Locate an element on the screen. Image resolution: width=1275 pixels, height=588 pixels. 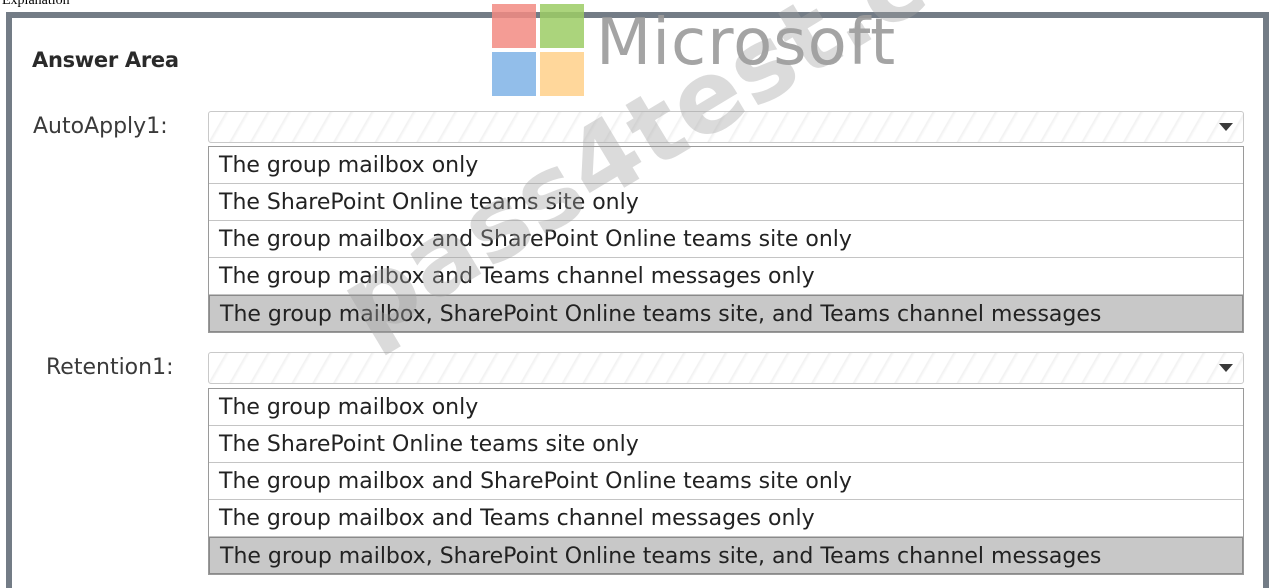
autoapply1-option: The SharePoint Online teams site only is located at coordinates (726, 202).